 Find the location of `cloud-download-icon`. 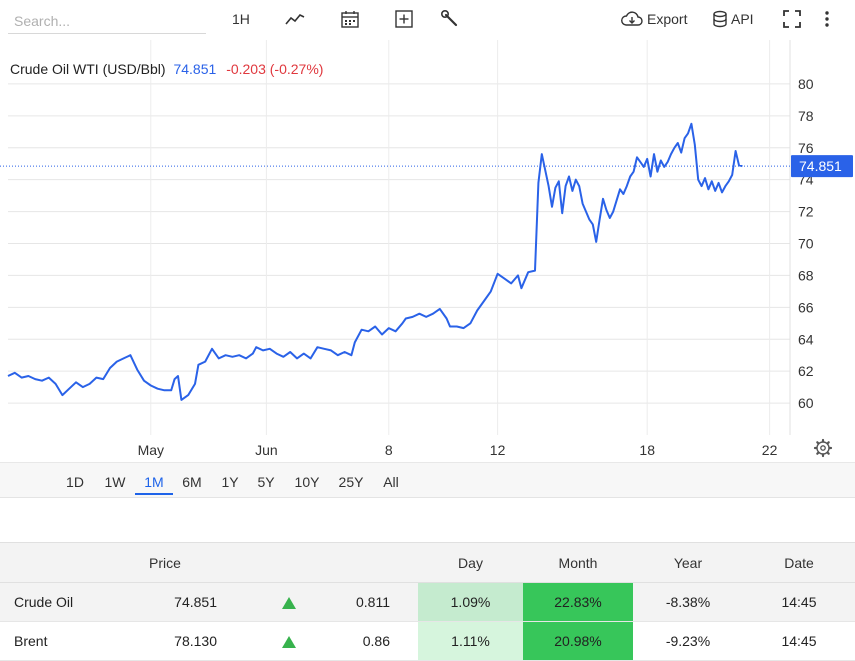

cloud-download-icon is located at coordinates (632, 18).